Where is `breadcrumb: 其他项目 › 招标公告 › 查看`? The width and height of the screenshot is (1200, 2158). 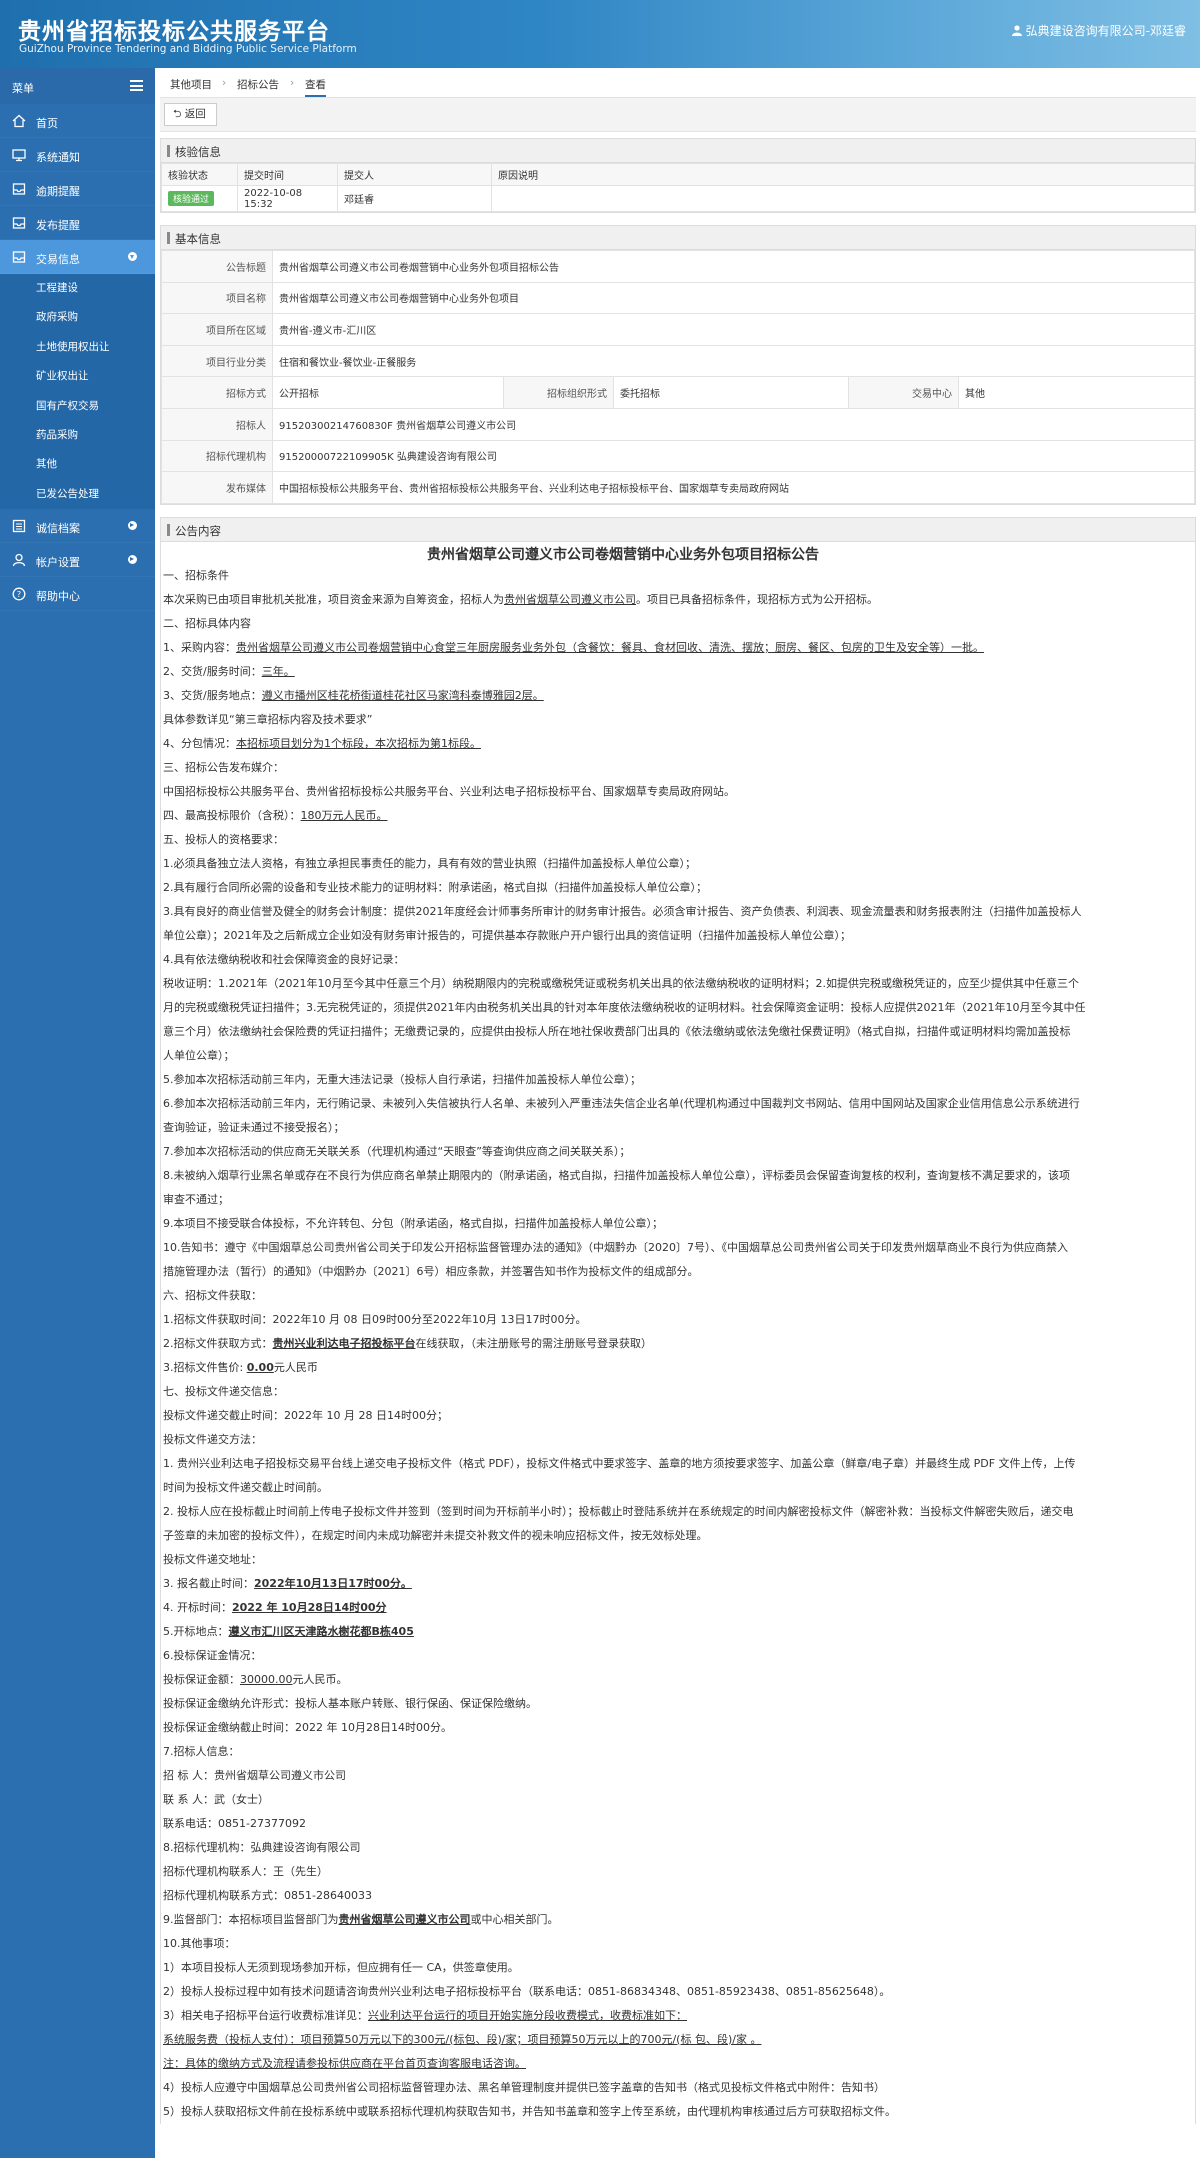
breadcrumb: 其他项目 › 招标公告 › 查看 is located at coordinates (678, 83).